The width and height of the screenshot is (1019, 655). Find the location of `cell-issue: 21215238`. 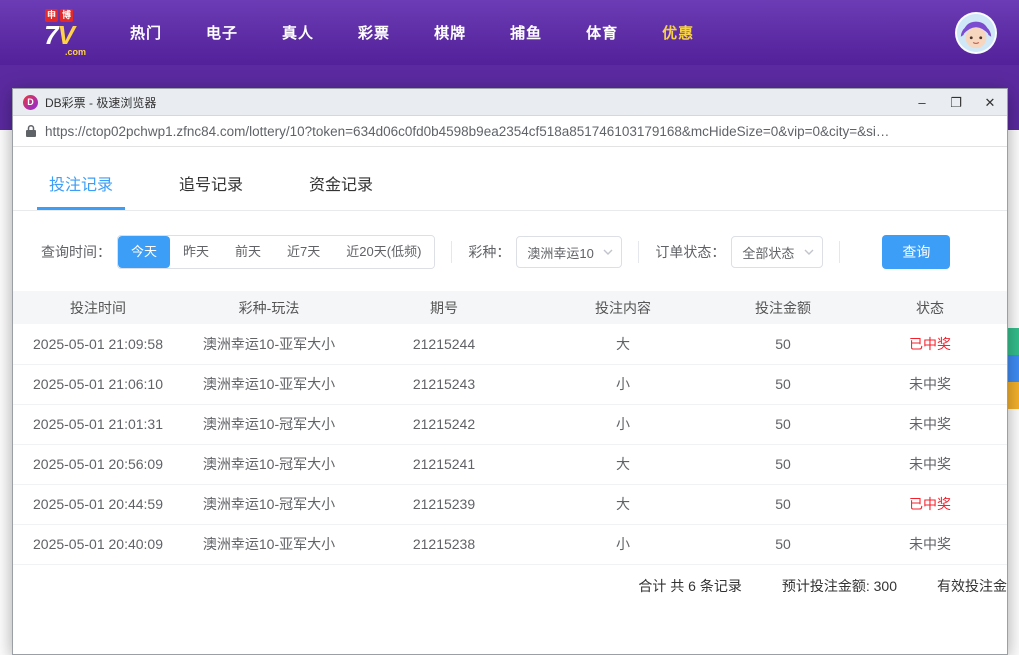

cell-issue: 21215238 is located at coordinates (444, 544).